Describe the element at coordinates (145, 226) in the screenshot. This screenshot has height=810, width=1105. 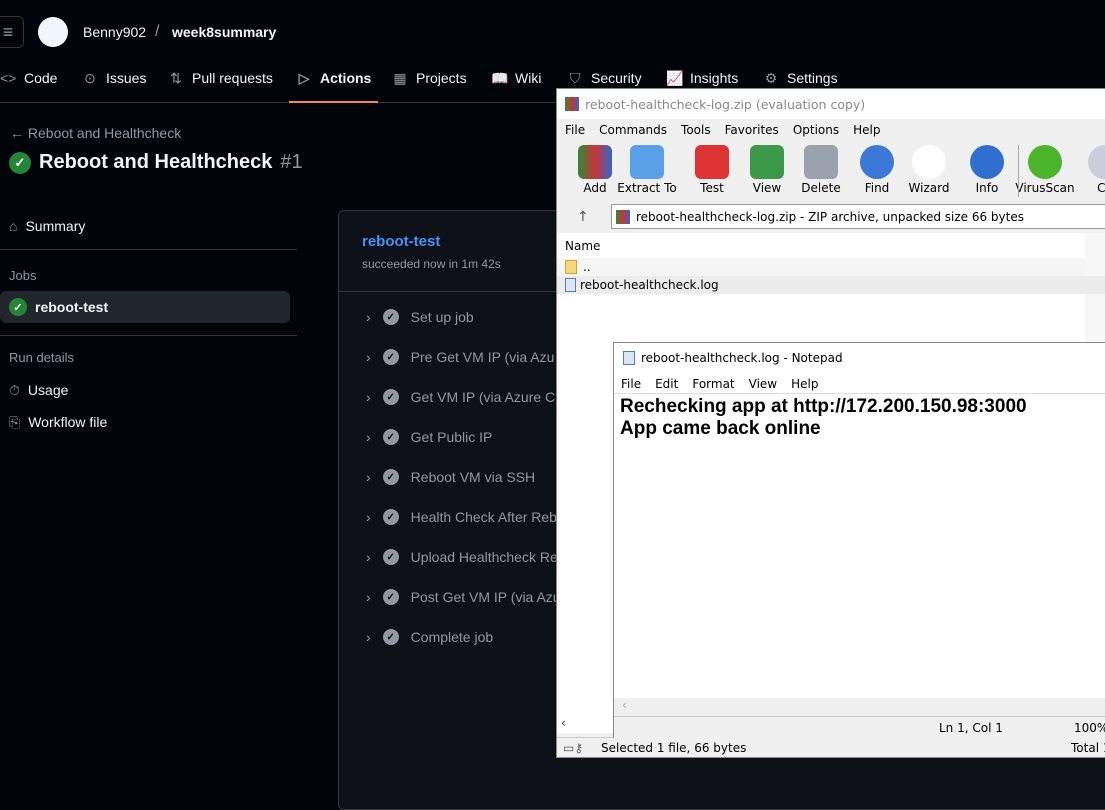
I see `sidebar-item-summary: ⌂ Summary` at that location.